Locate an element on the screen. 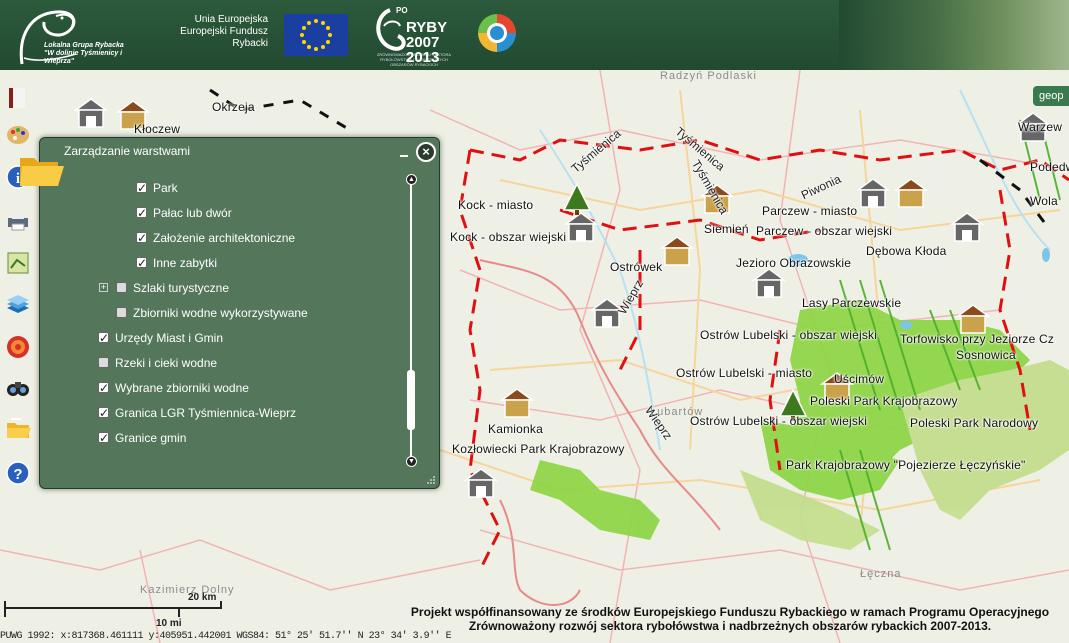 The image size is (1069, 643). book-icon is located at coordinates (18, 98).